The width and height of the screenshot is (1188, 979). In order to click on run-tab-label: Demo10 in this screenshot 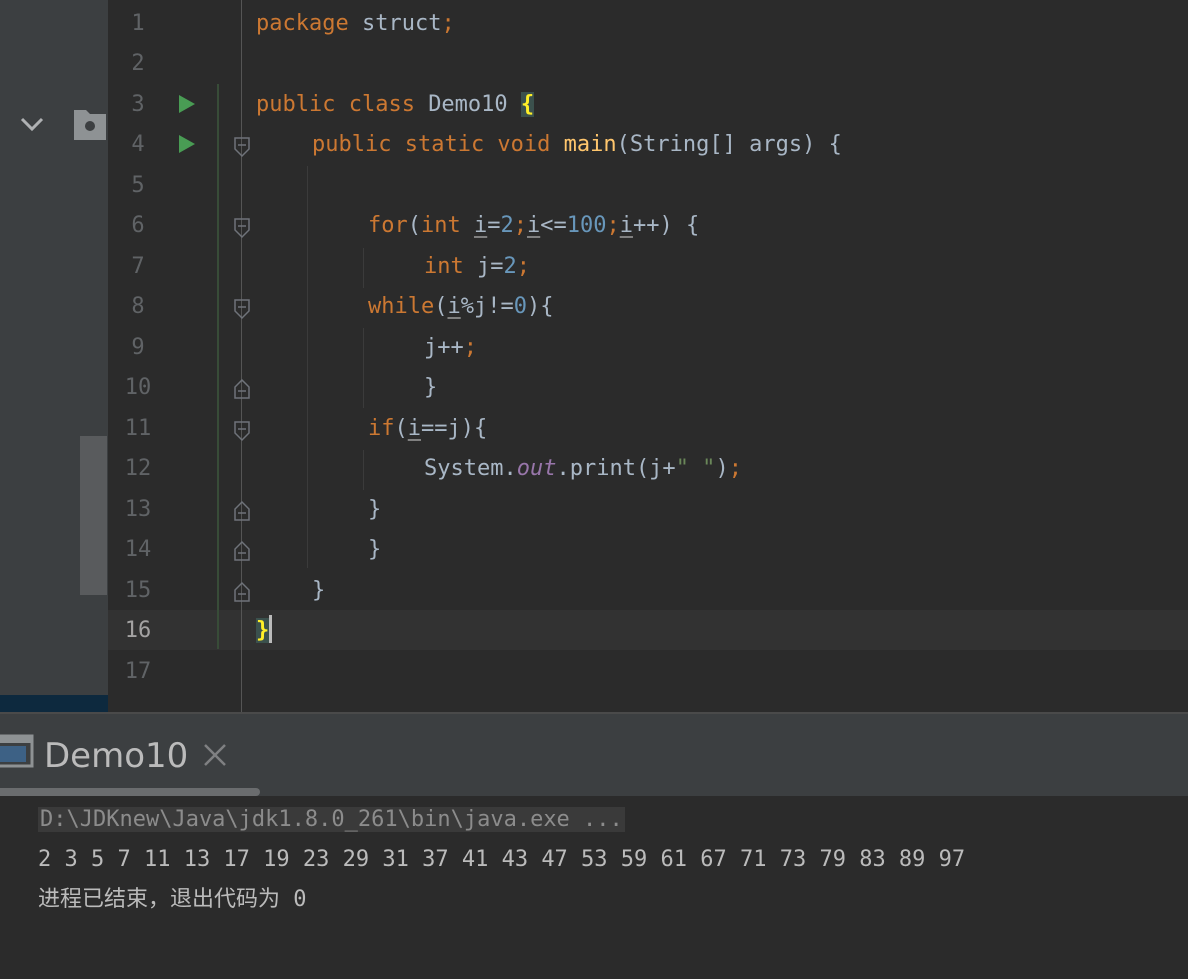, I will do `click(116, 756)`.